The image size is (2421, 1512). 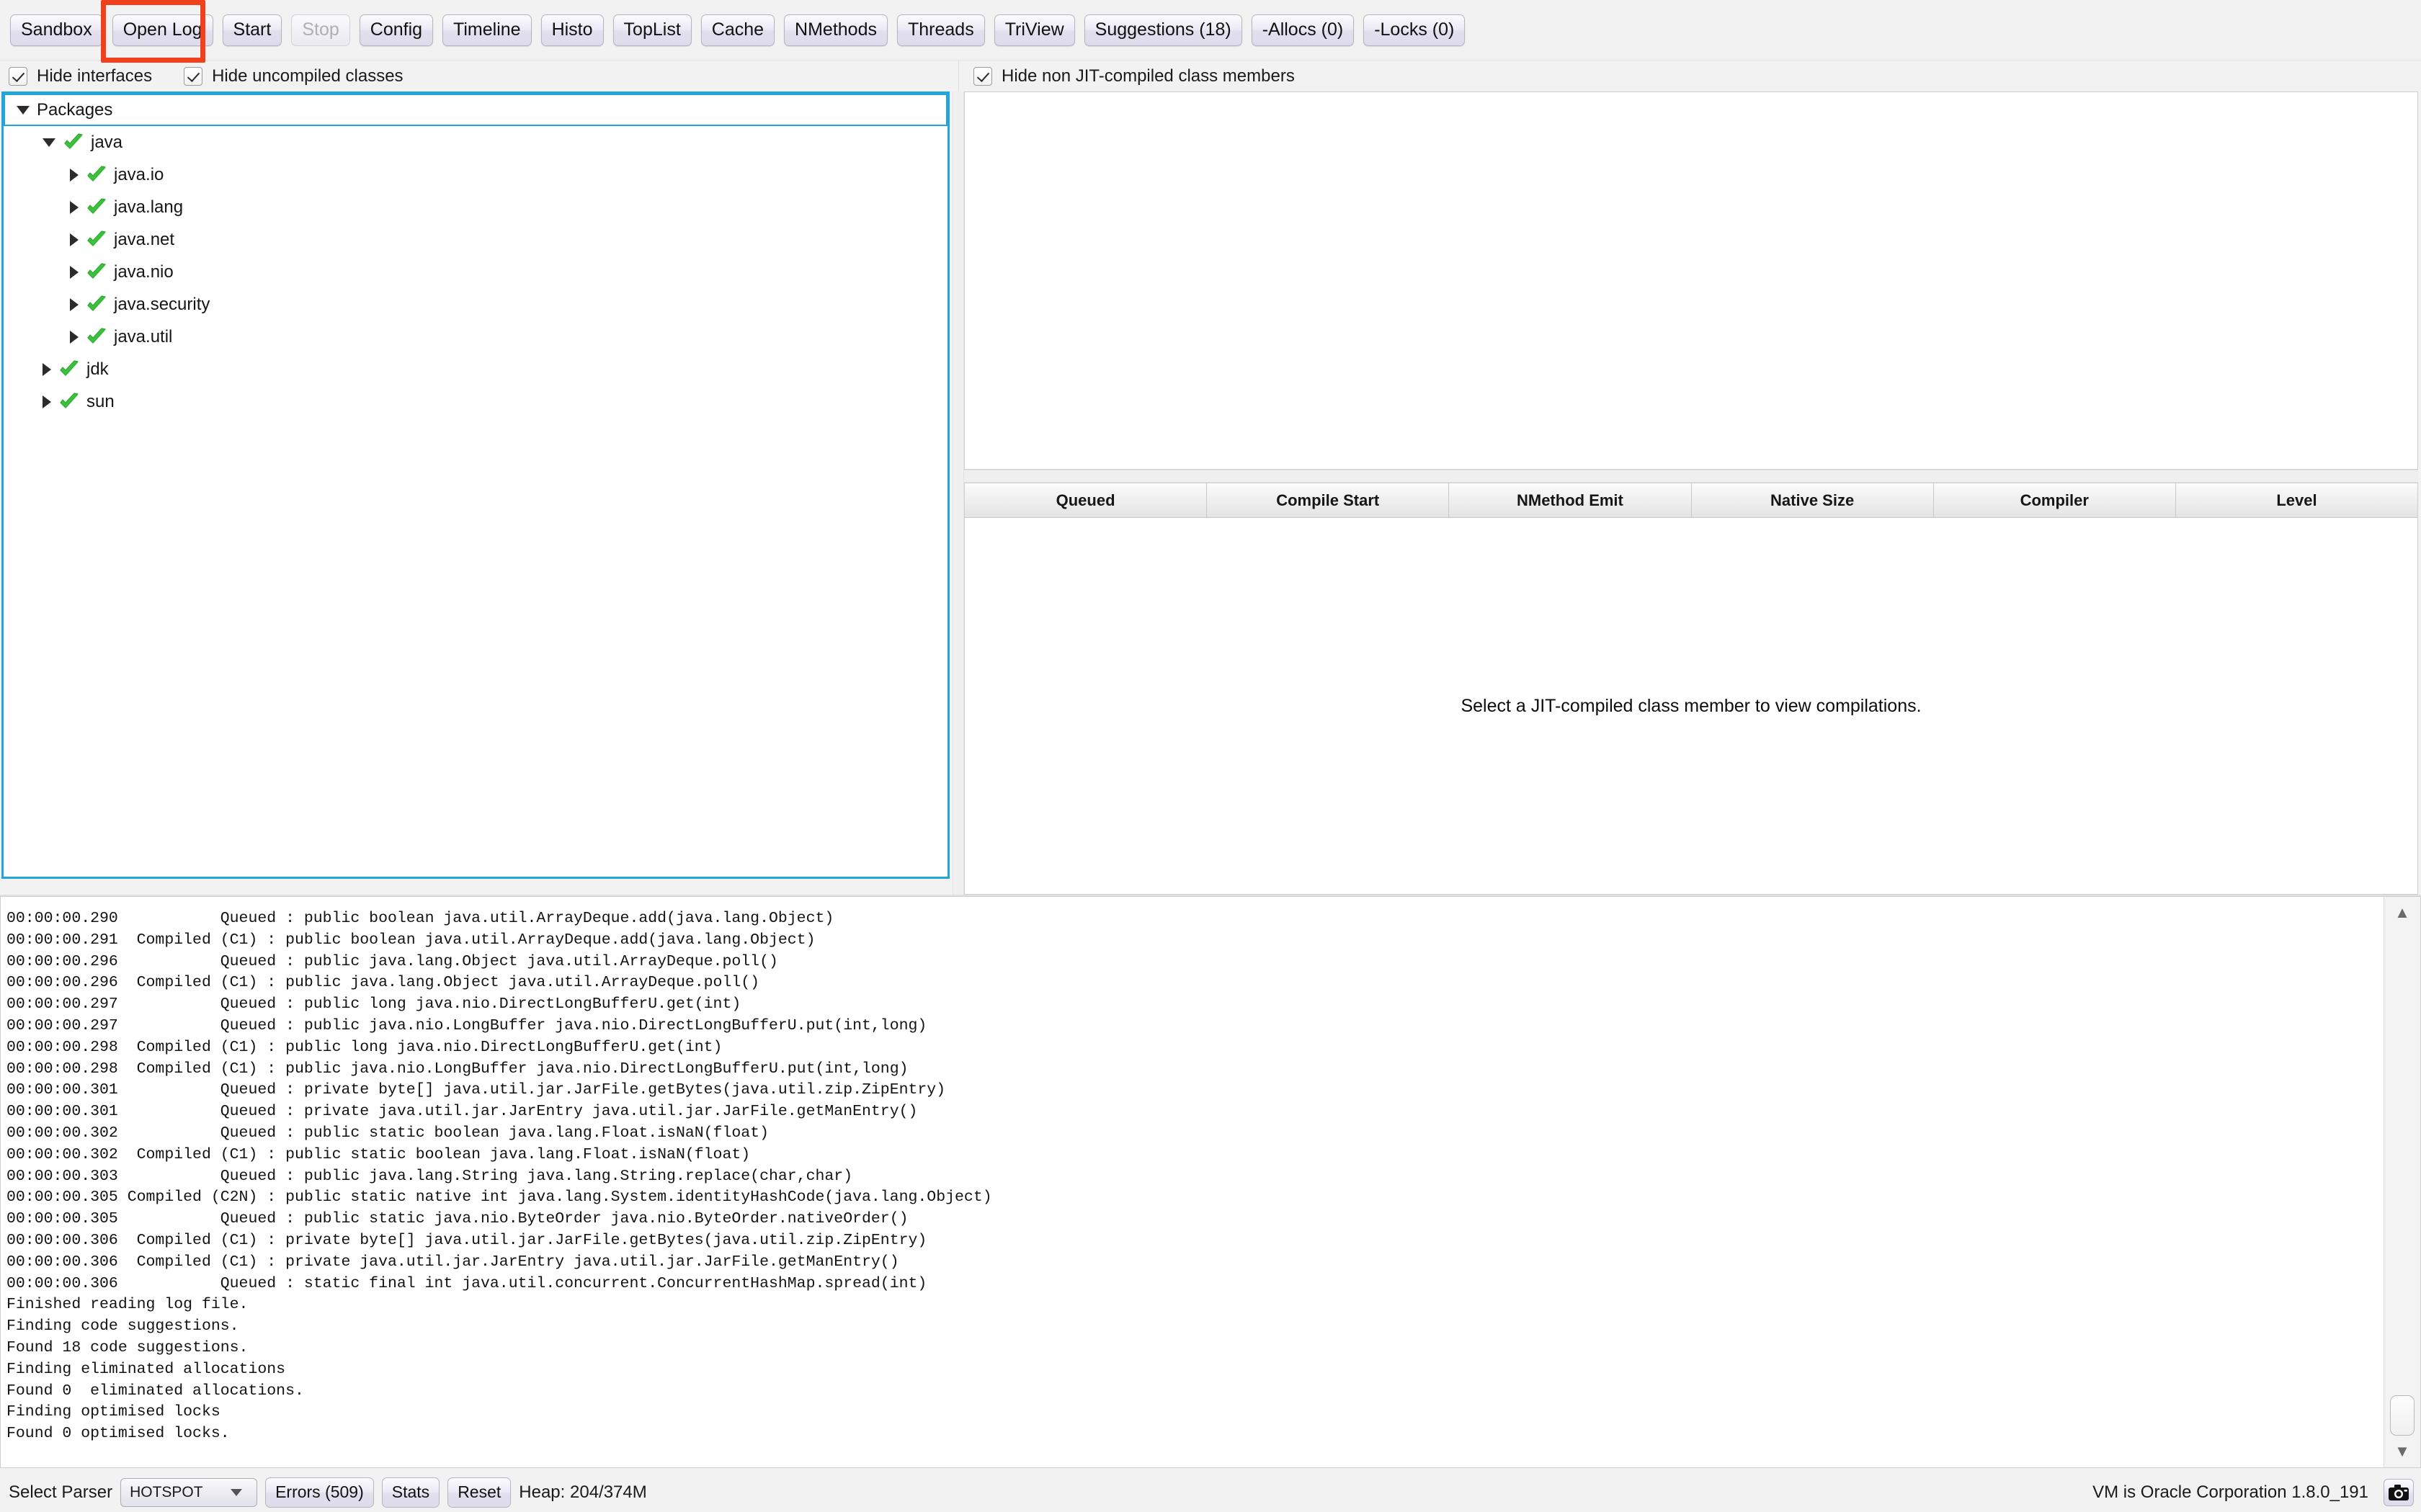 What do you see at coordinates (2230, 1492) in the screenshot?
I see `vm-info-label: VM is Oracle Corporation 1.8.0_191` at bounding box center [2230, 1492].